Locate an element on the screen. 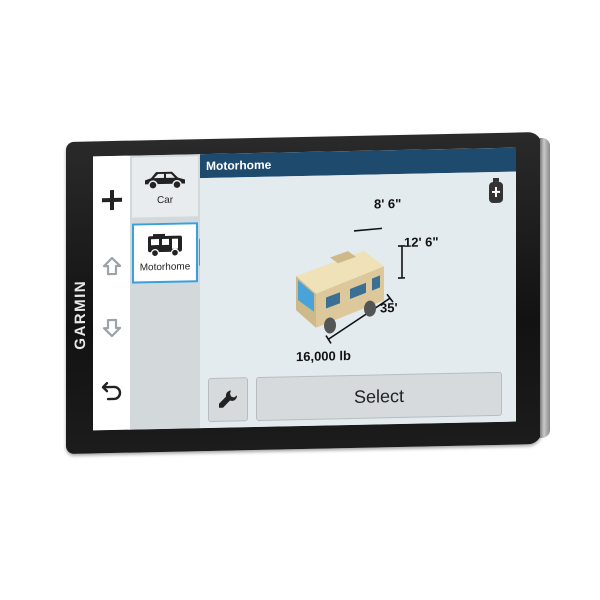  vehicle-item-motorhome: Motorhome is located at coordinates (165, 253).